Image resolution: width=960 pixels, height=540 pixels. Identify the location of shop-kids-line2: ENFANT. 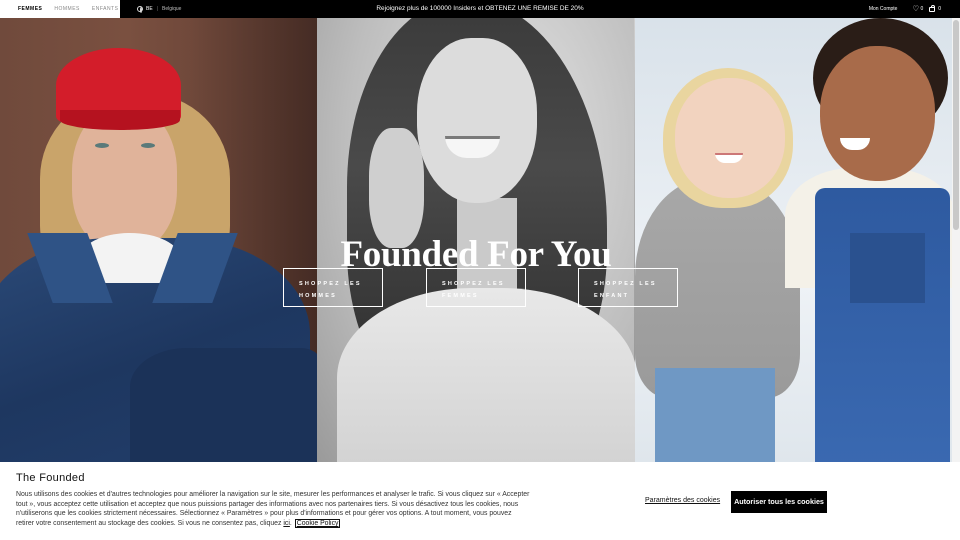
(612, 296).